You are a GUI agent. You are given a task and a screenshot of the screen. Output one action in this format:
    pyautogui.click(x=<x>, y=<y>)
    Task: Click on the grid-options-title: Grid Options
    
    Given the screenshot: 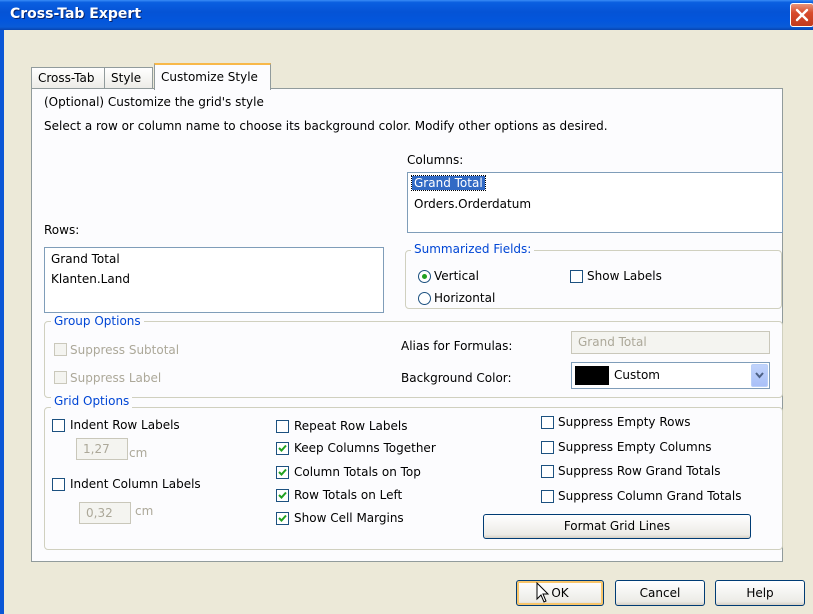 What is the action you would take?
    pyautogui.click(x=92, y=401)
    